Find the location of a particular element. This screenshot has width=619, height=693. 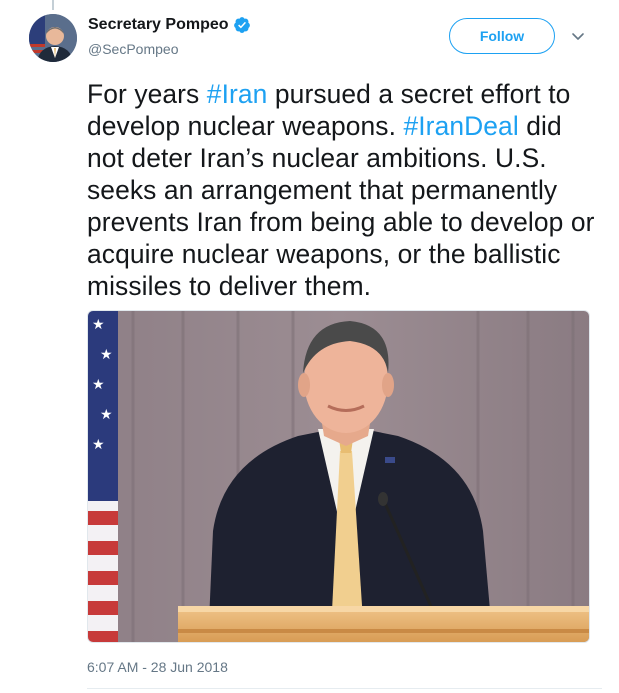

hashtag-link-iran: #Iran is located at coordinates (237, 94).